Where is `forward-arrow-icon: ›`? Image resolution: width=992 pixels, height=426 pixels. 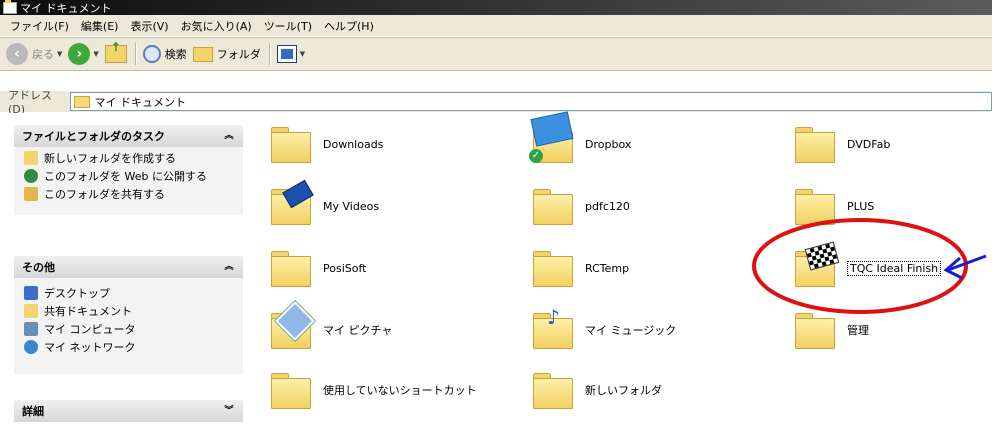
forward-arrow-icon: › is located at coordinates (79, 54).